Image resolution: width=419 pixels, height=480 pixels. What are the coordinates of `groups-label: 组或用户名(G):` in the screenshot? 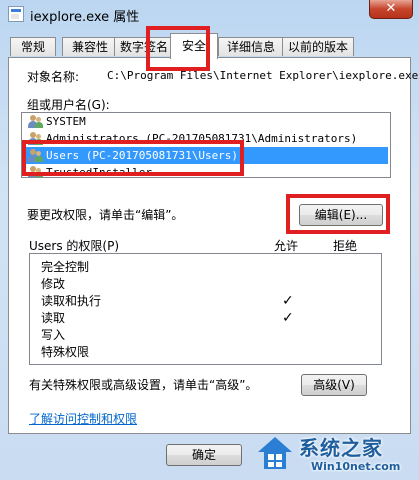 It's located at (68, 105).